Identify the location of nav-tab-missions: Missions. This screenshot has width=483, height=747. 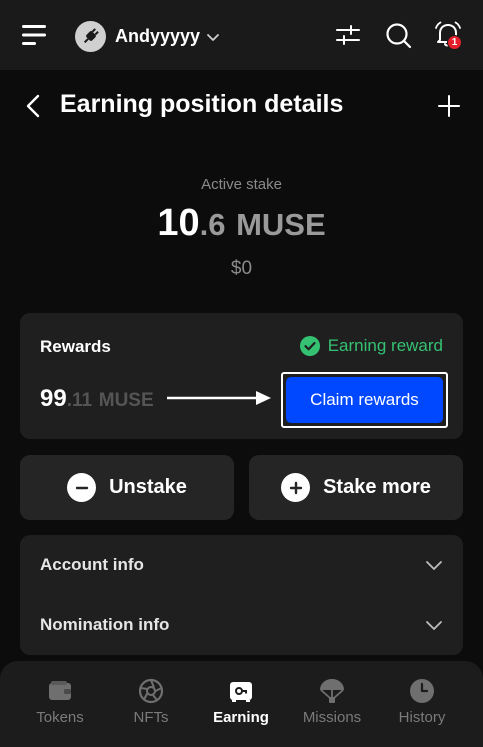
(332, 704).